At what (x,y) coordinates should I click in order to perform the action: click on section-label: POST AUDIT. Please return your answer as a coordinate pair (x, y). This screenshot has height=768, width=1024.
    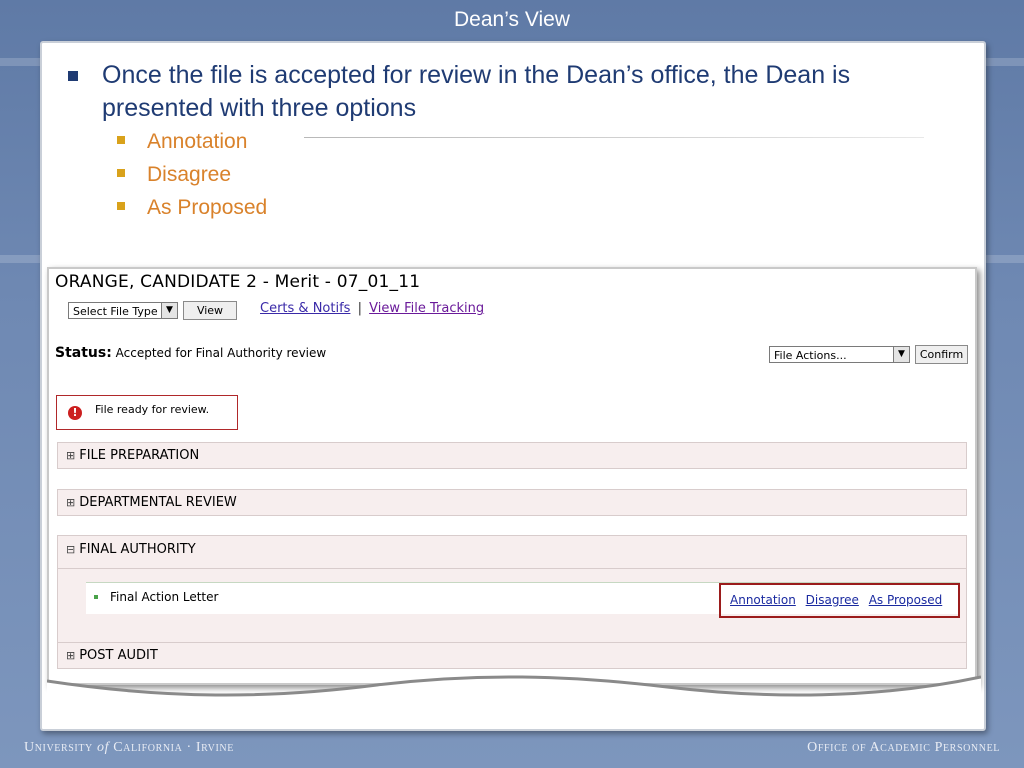
    Looking at the image, I should click on (118, 655).